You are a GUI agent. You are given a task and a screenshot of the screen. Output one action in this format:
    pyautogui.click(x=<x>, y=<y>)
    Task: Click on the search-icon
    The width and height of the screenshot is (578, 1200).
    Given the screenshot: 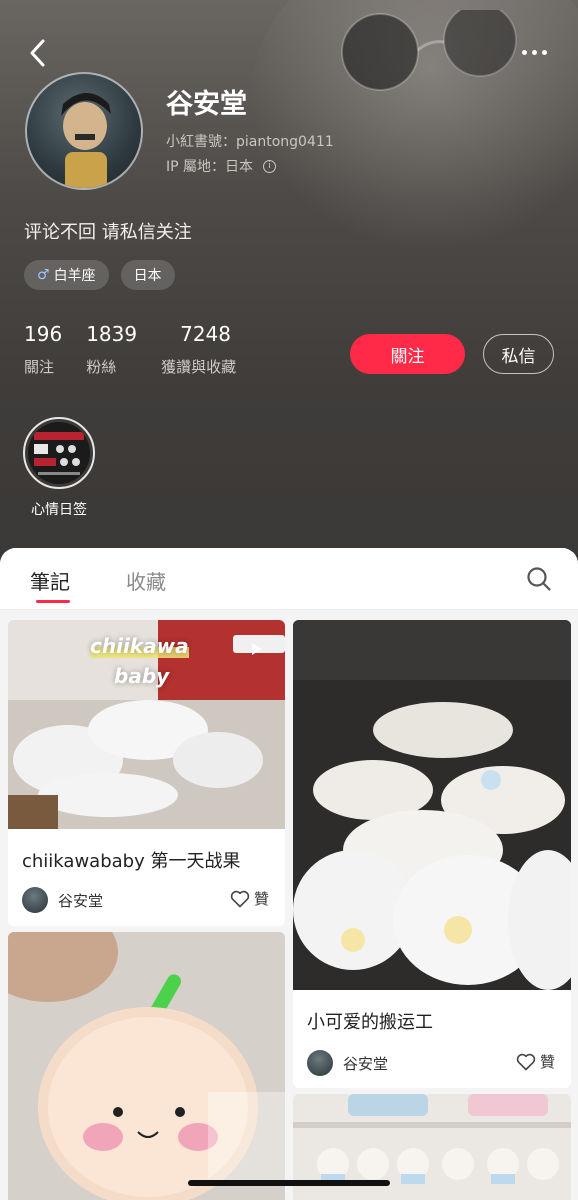 What is the action you would take?
    pyautogui.click(x=539, y=579)
    